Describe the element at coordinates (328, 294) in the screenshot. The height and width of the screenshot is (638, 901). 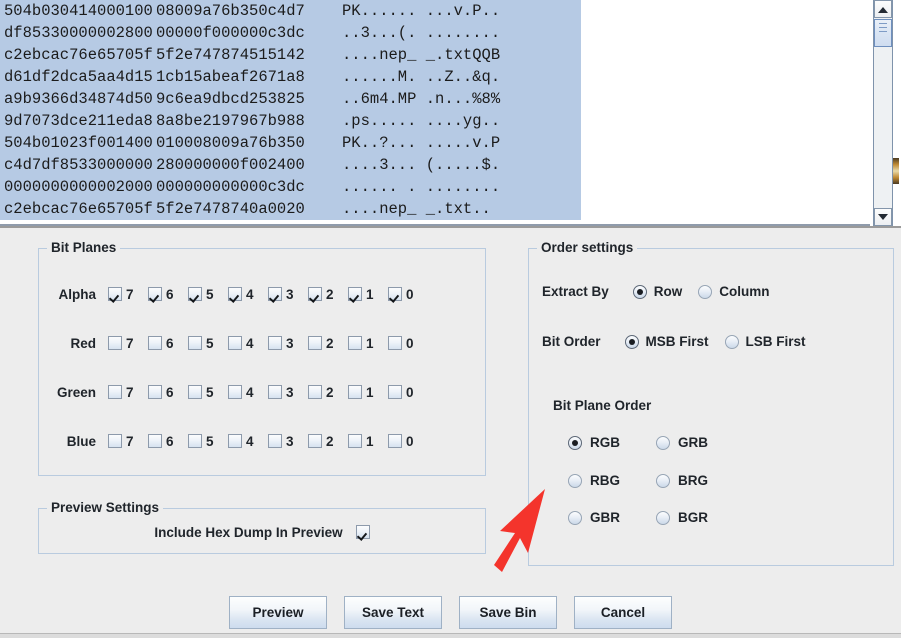
I see `bit-plane-cell: 2` at that location.